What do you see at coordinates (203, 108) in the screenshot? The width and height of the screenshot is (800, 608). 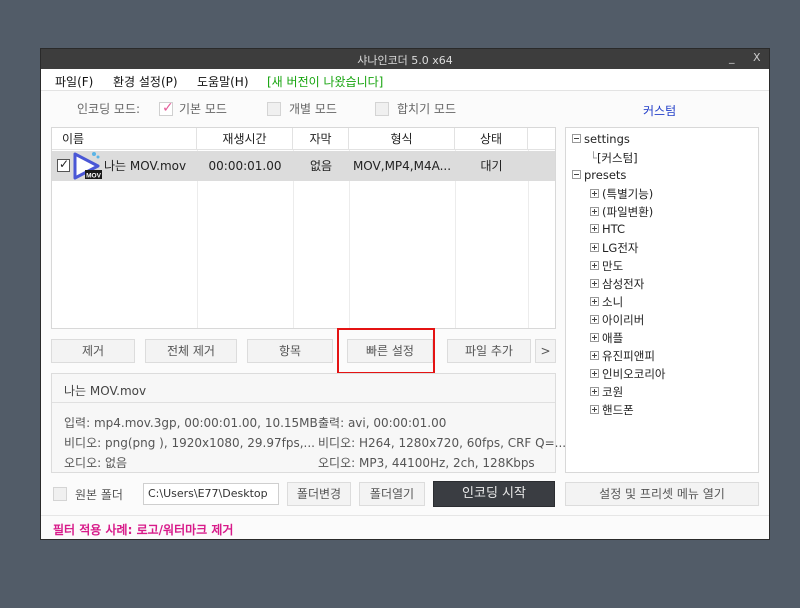 I see `basic-mode-label: 기본 모드` at bounding box center [203, 108].